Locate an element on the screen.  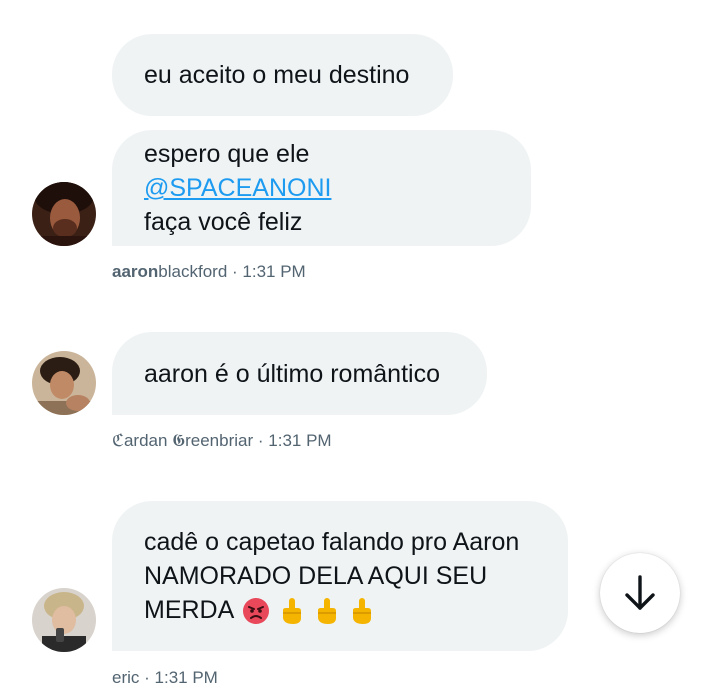
author-name: eric is located at coordinates (125, 677).